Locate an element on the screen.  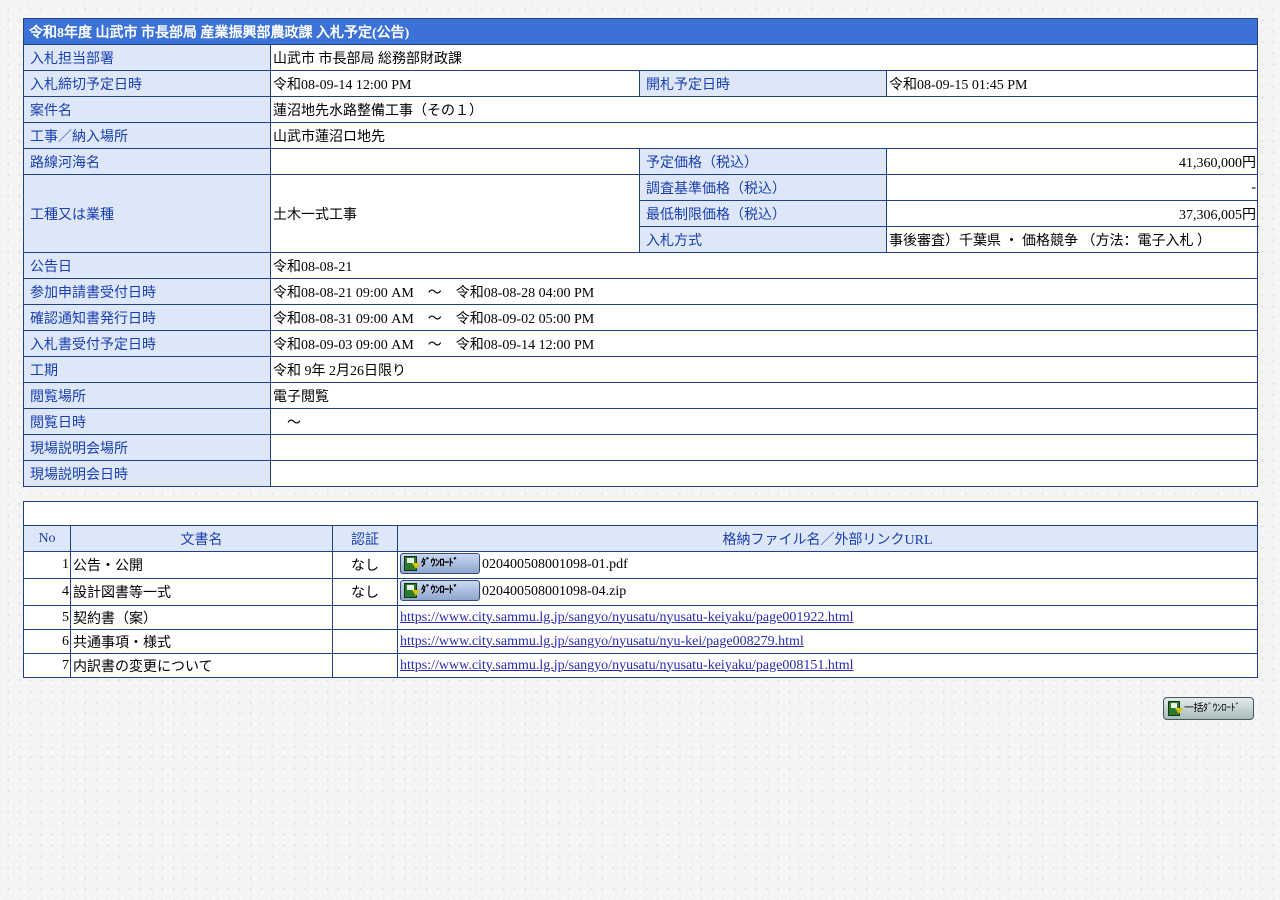
min-price-label: 最低制限価格（税込） is located at coordinates (763, 213).